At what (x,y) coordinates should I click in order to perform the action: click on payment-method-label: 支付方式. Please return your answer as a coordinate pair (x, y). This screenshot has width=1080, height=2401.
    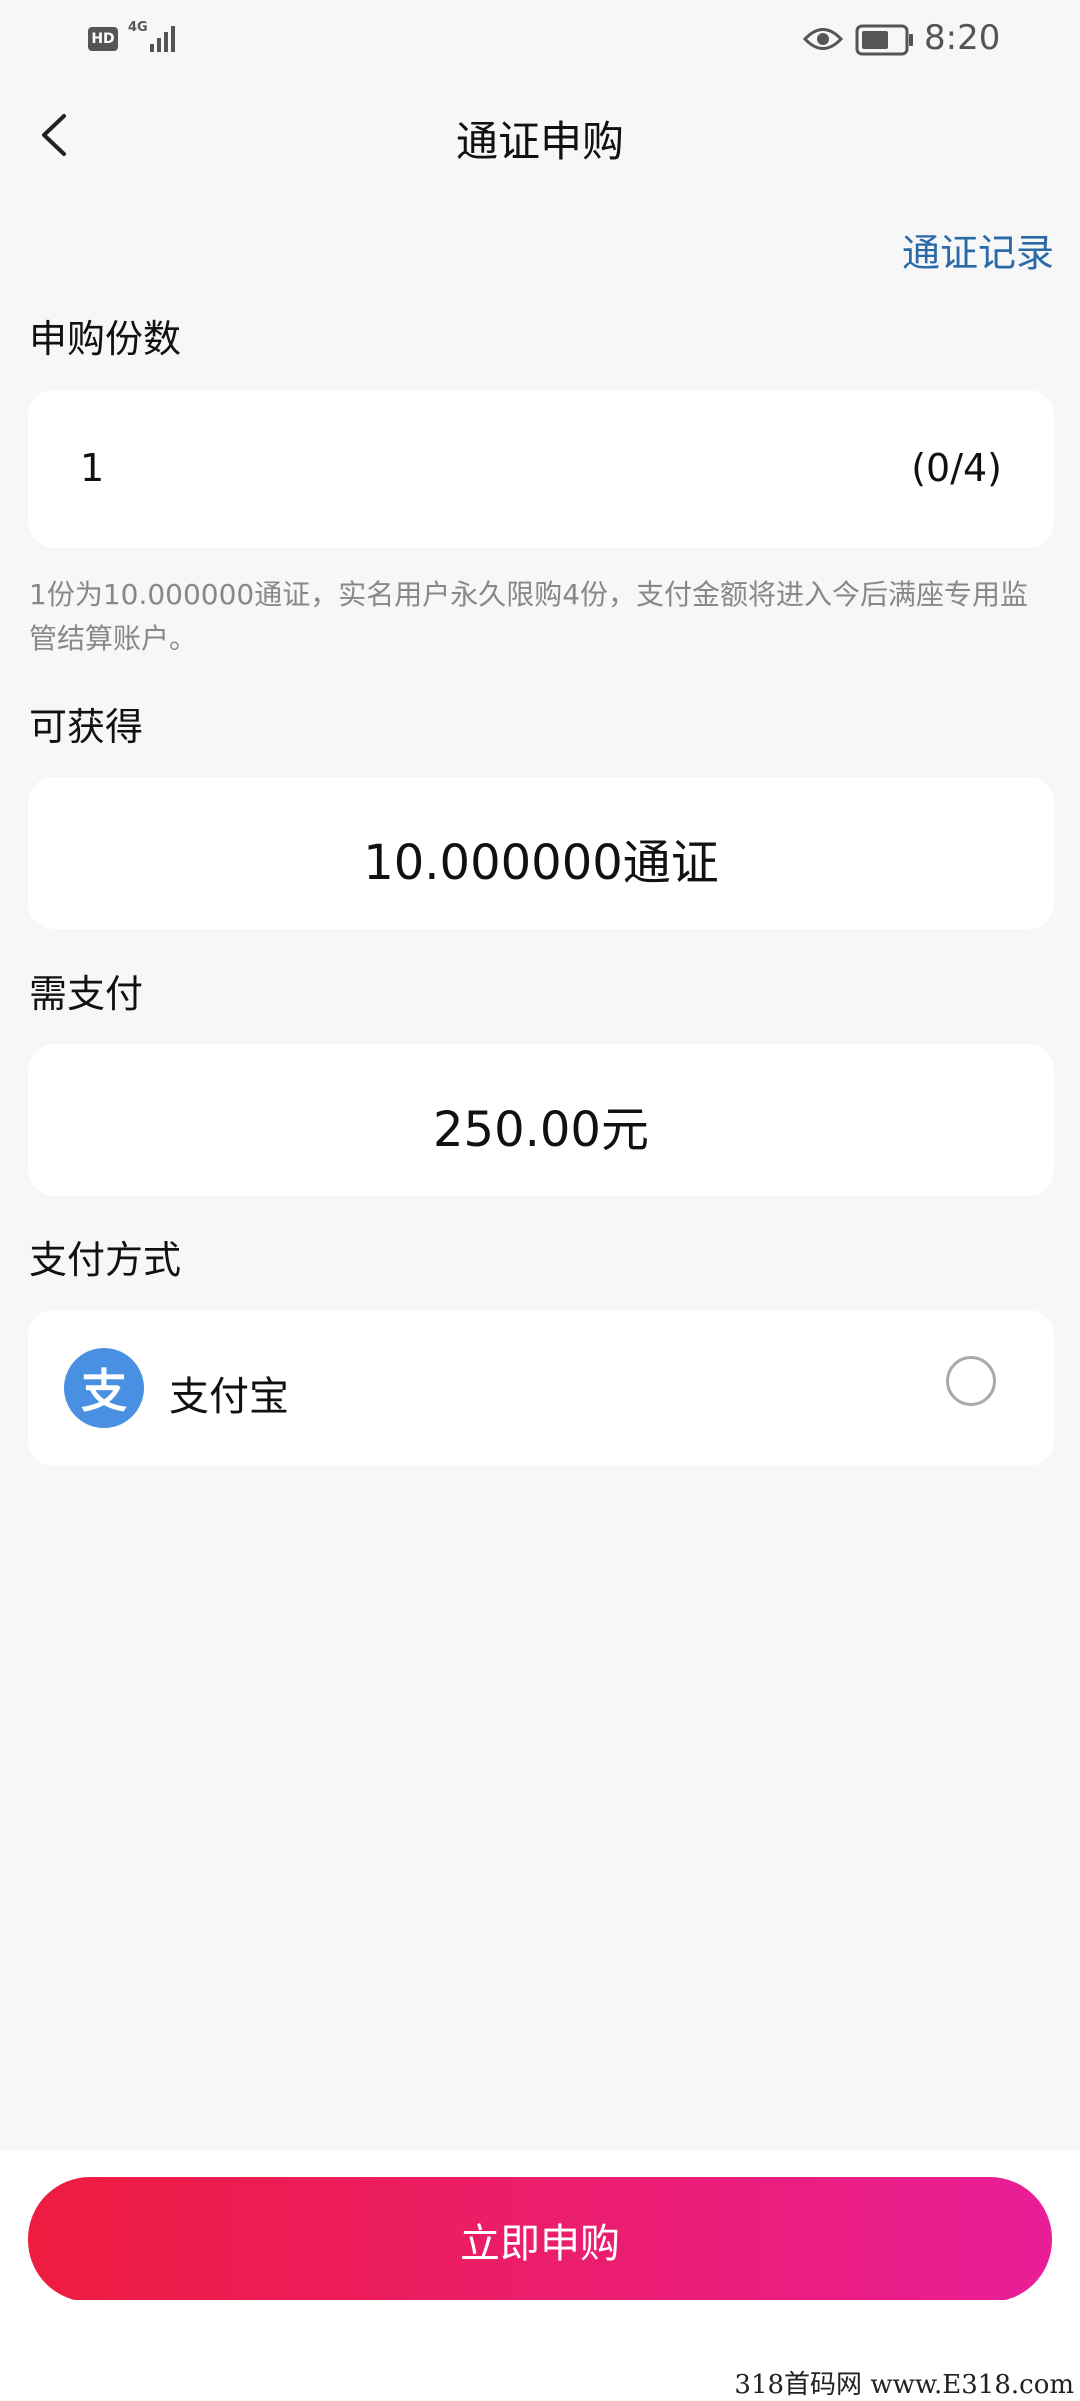
    Looking at the image, I should click on (105, 1260).